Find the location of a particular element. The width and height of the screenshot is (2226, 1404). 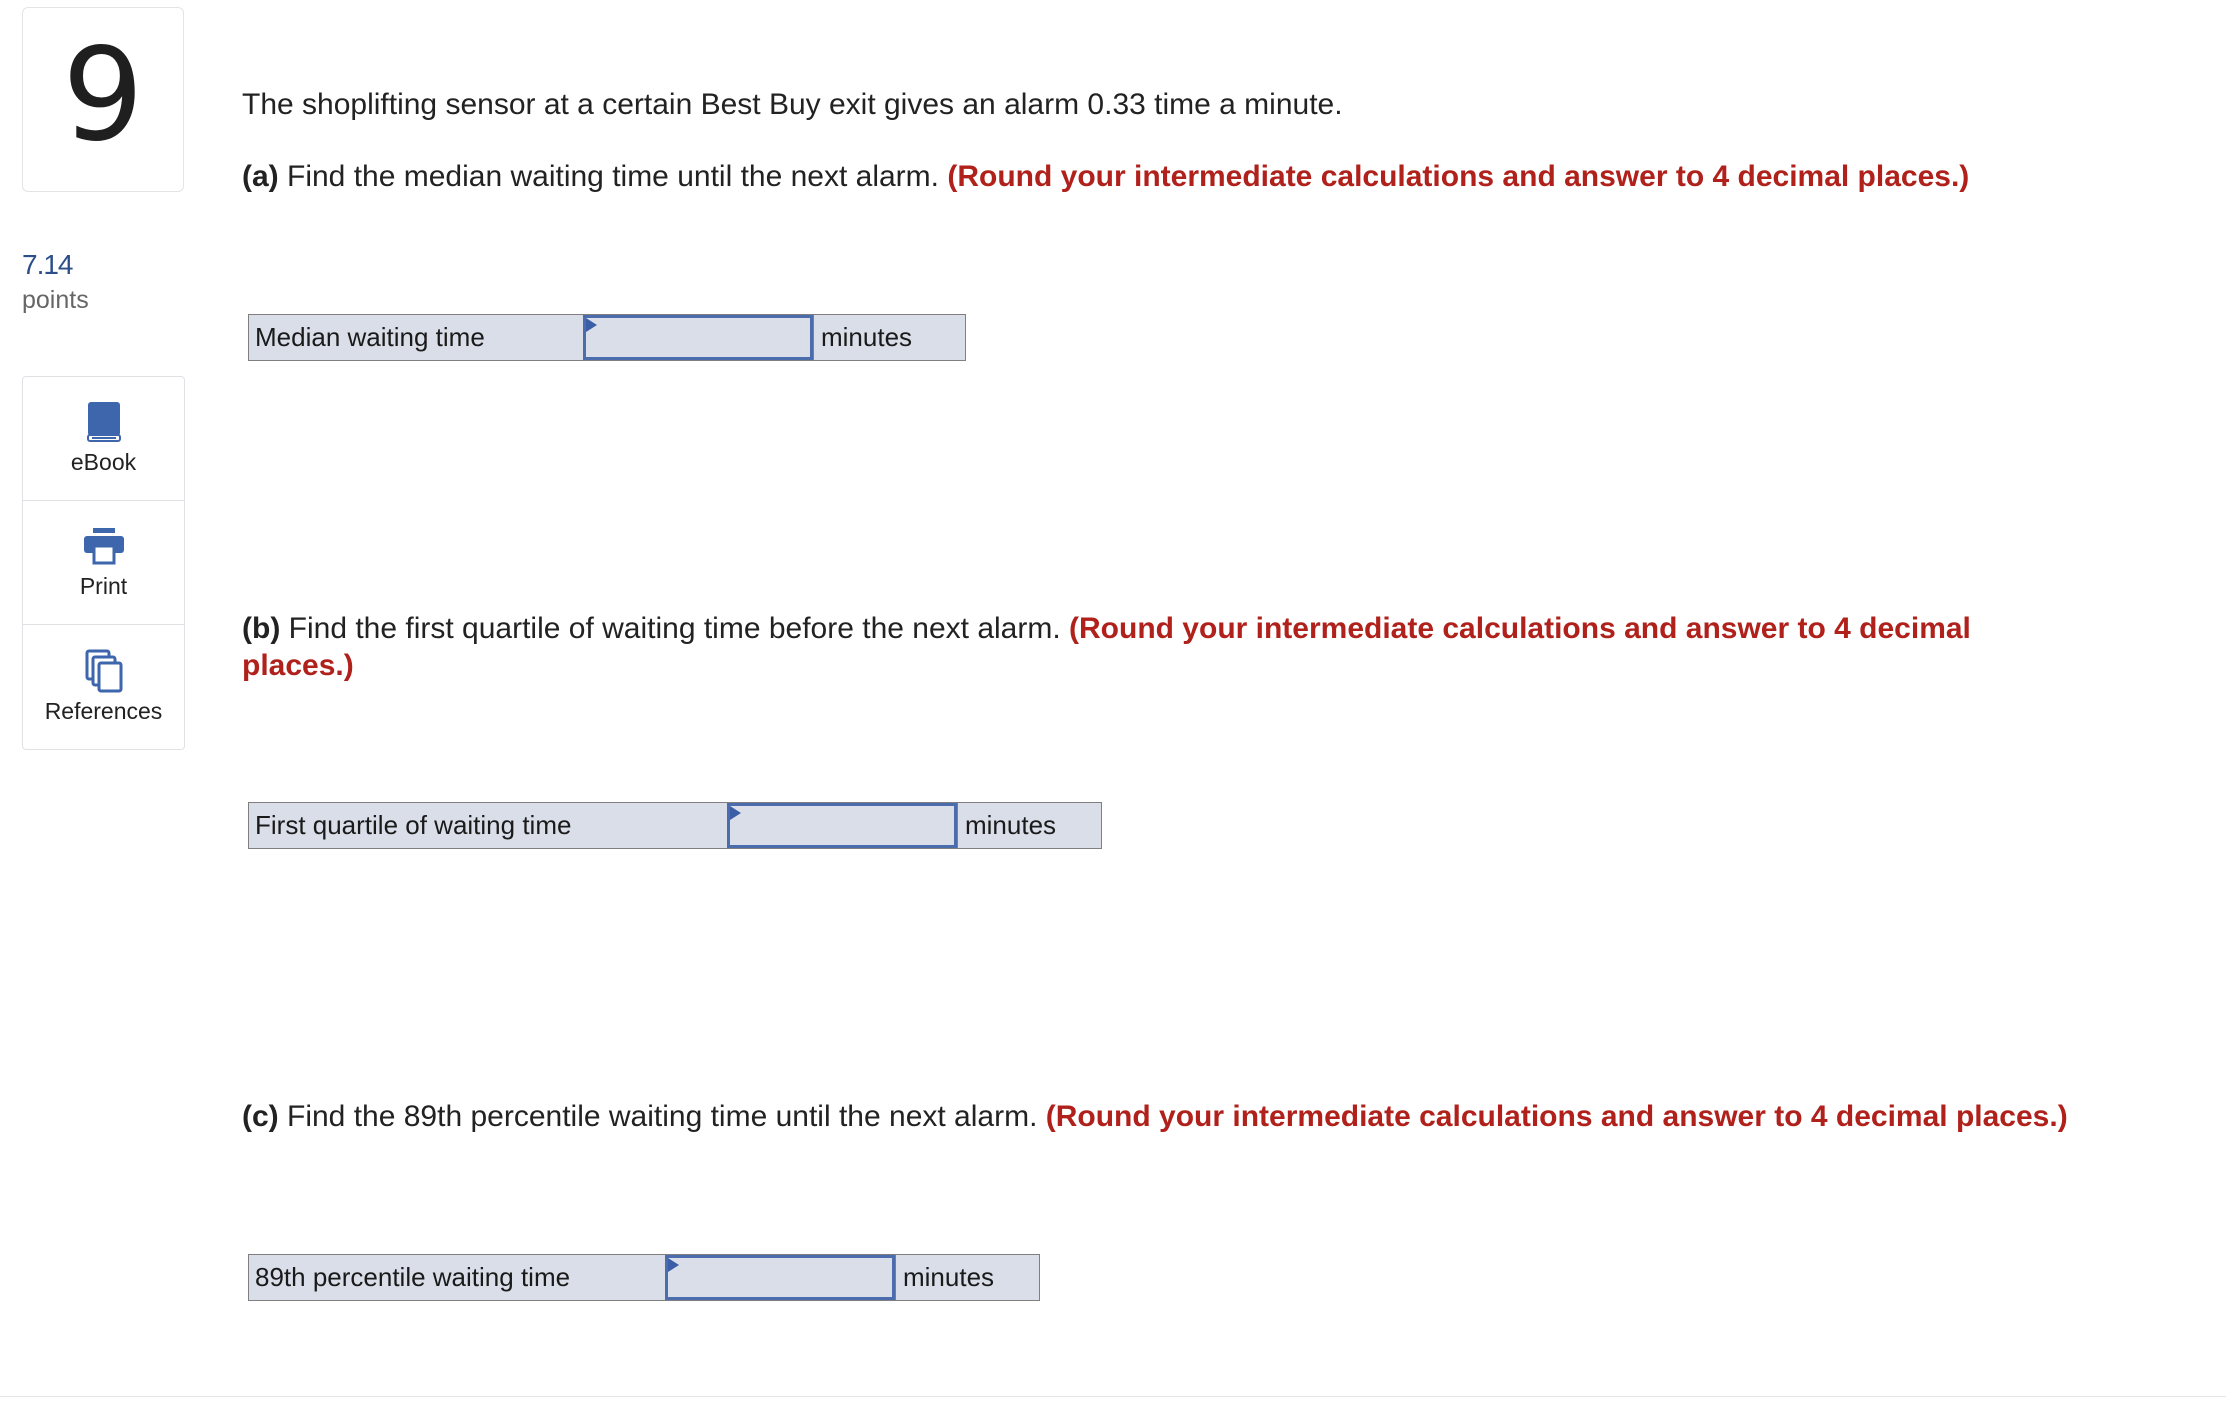

references-button: References is located at coordinates (103, 687).